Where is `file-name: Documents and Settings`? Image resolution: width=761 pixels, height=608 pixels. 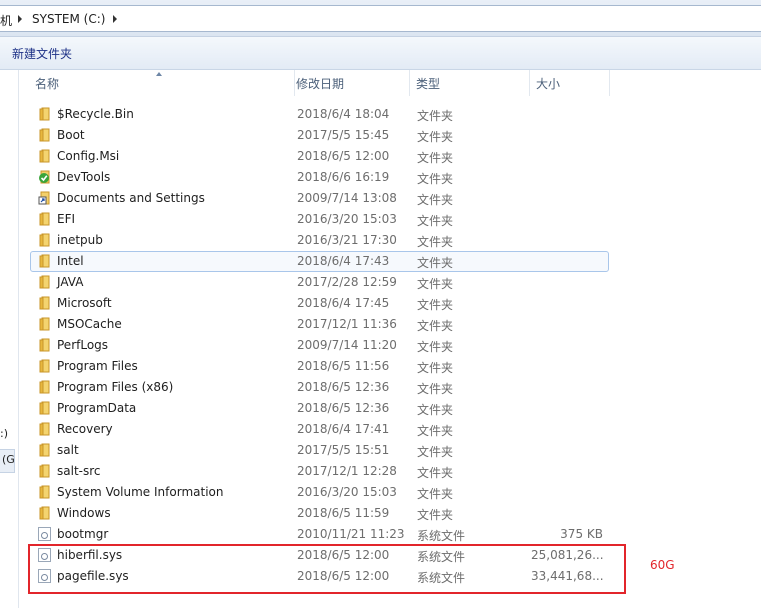 file-name: Documents and Settings is located at coordinates (131, 198).